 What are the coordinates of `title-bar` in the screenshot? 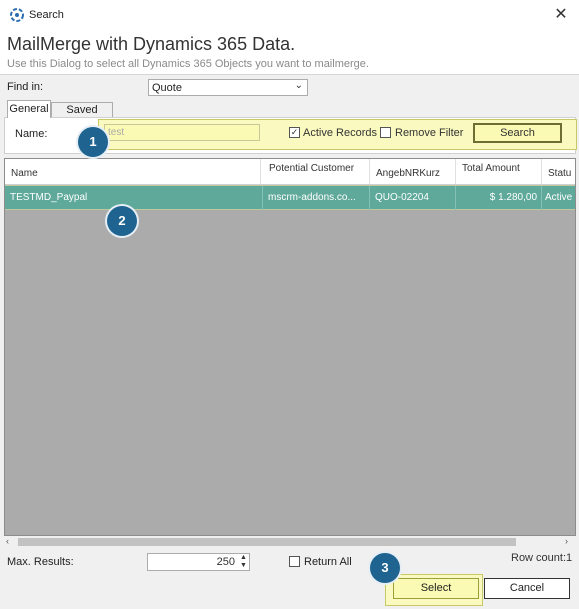 It's located at (289, 15).